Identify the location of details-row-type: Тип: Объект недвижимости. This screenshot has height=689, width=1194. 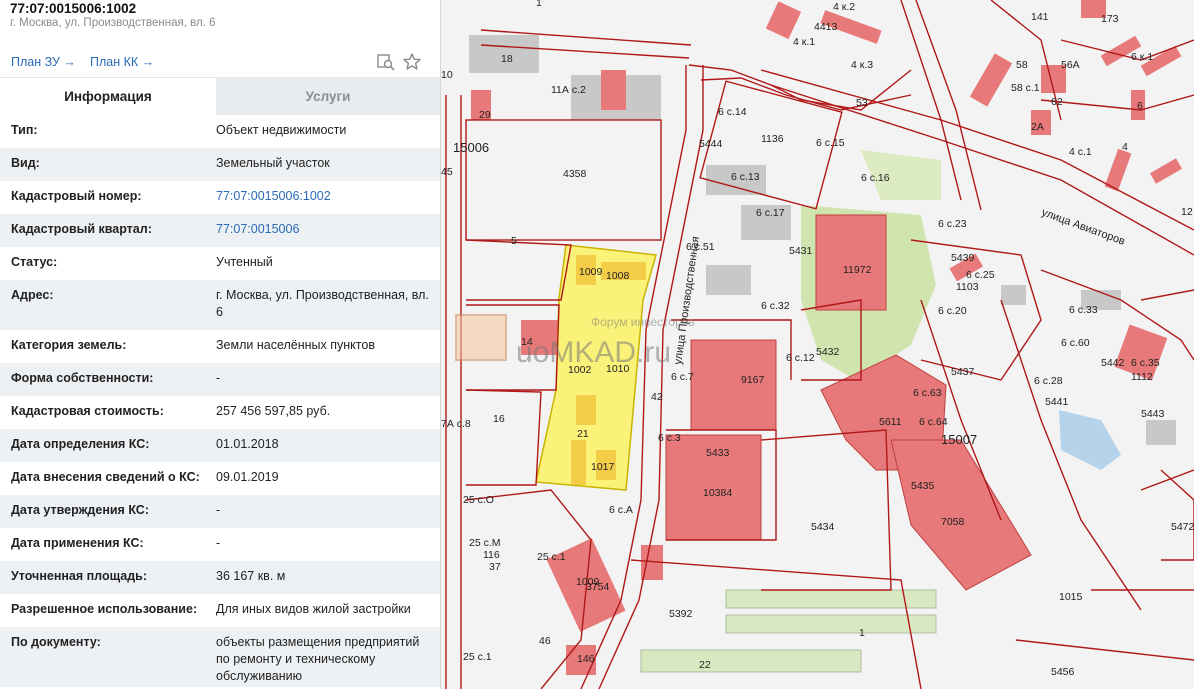
(220, 131).